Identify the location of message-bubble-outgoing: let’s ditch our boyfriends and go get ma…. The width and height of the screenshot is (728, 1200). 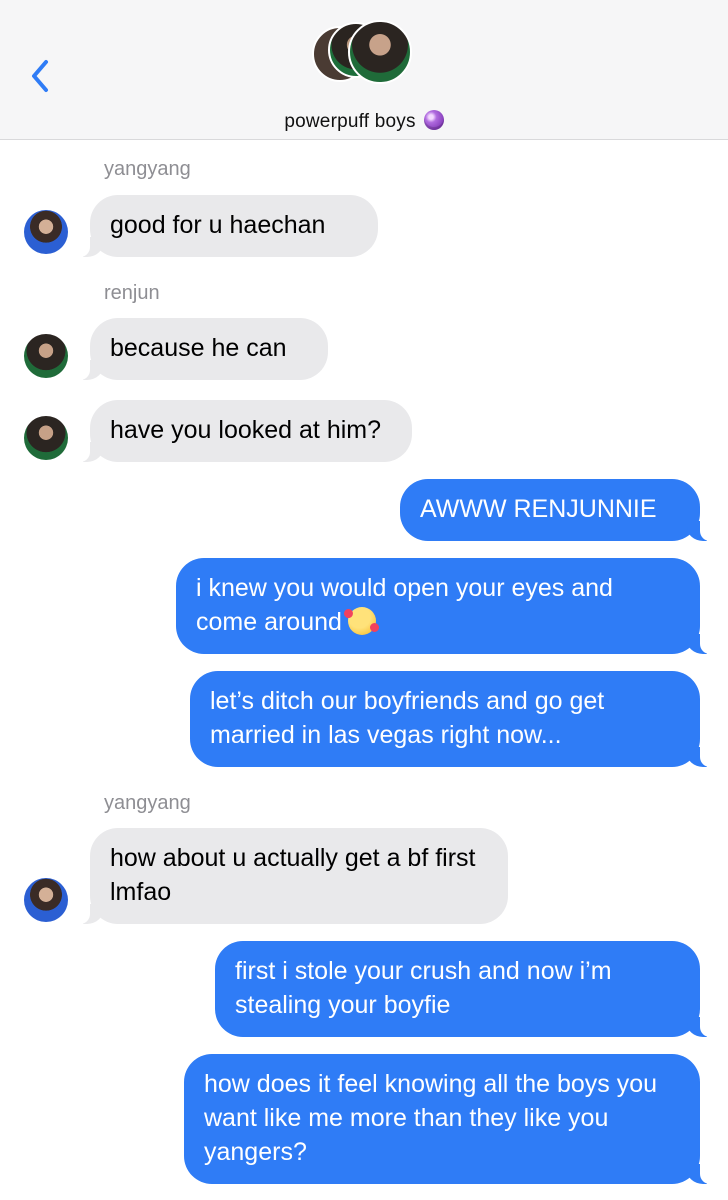
(450, 719).